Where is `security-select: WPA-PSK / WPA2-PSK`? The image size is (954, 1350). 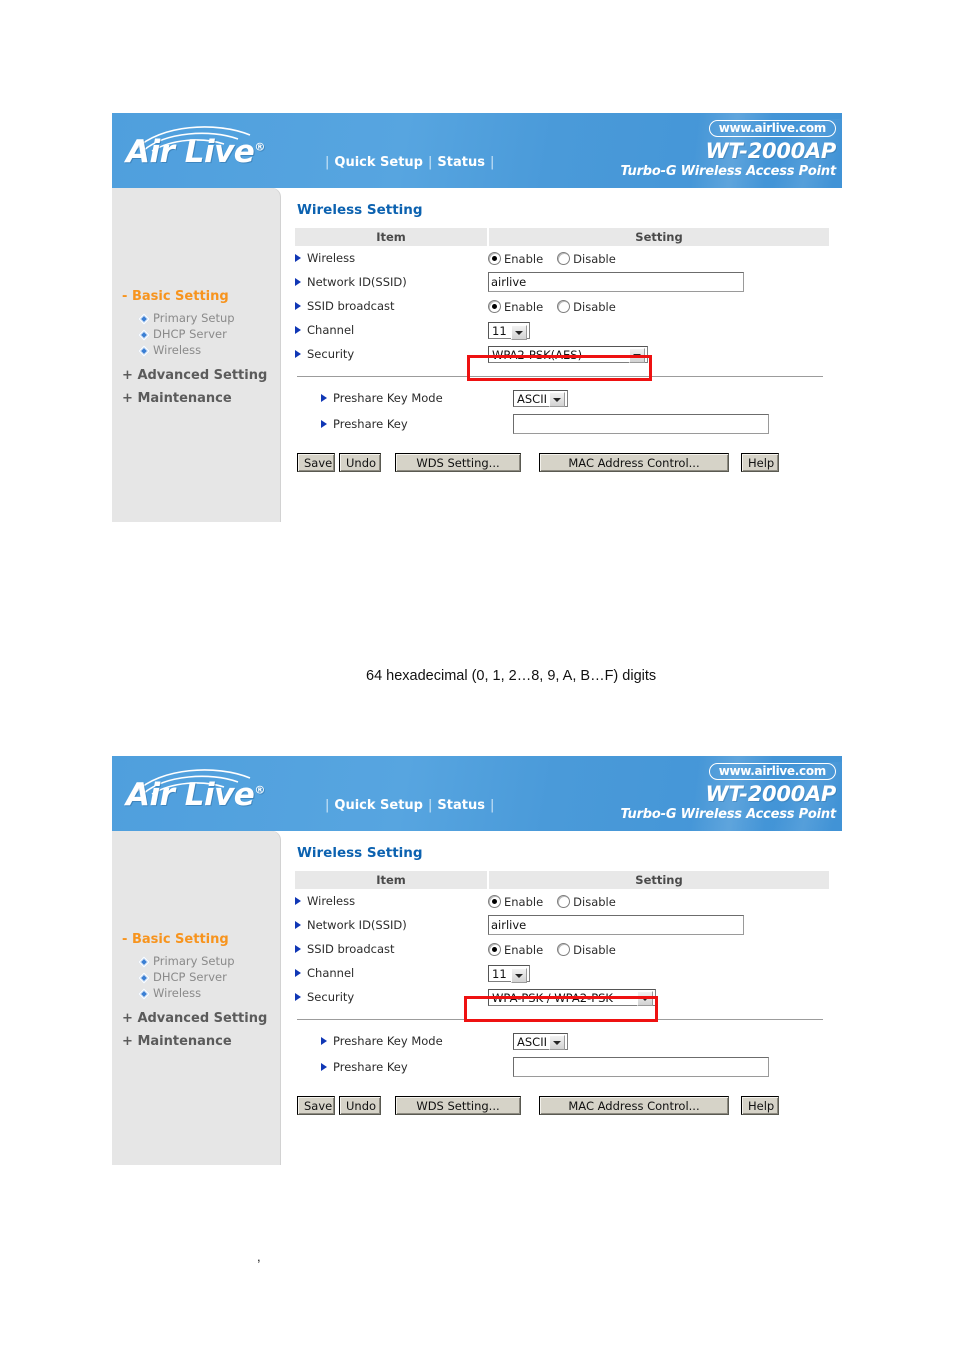 security-select: WPA-PSK / WPA2-PSK is located at coordinates (572, 997).